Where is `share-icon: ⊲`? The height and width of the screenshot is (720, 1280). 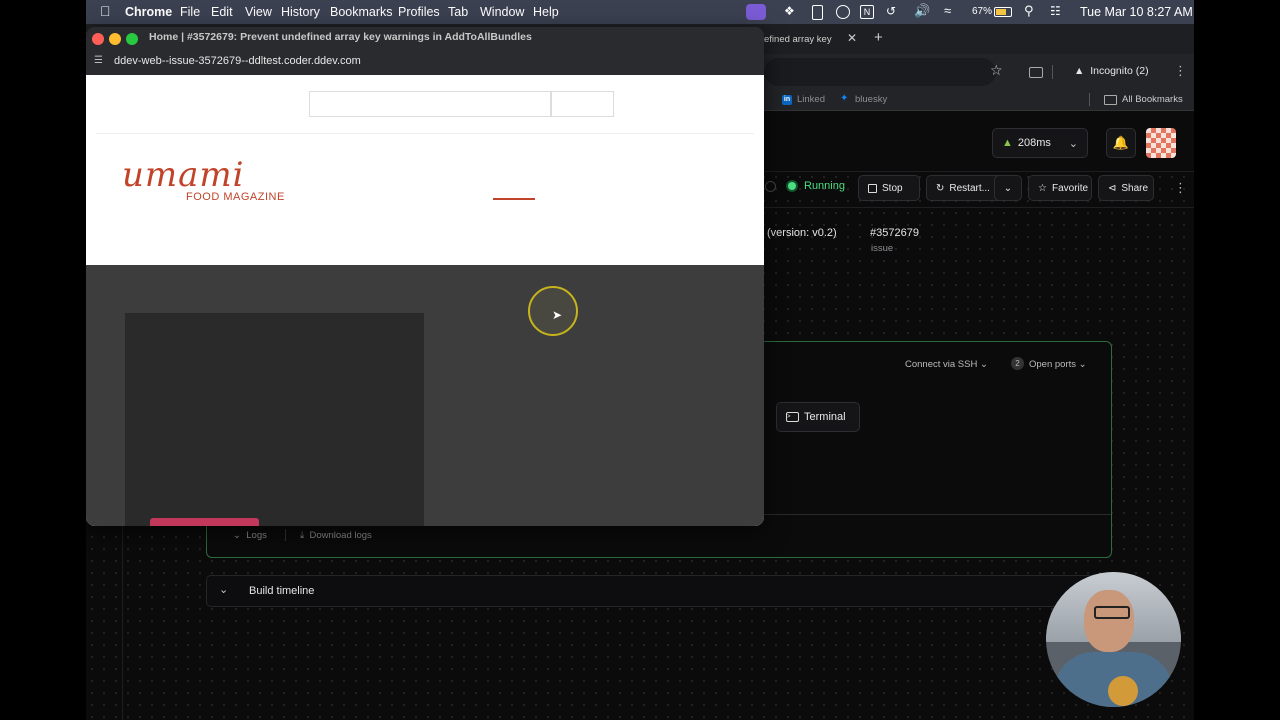 share-icon: ⊲ is located at coordinates (1112, 188).